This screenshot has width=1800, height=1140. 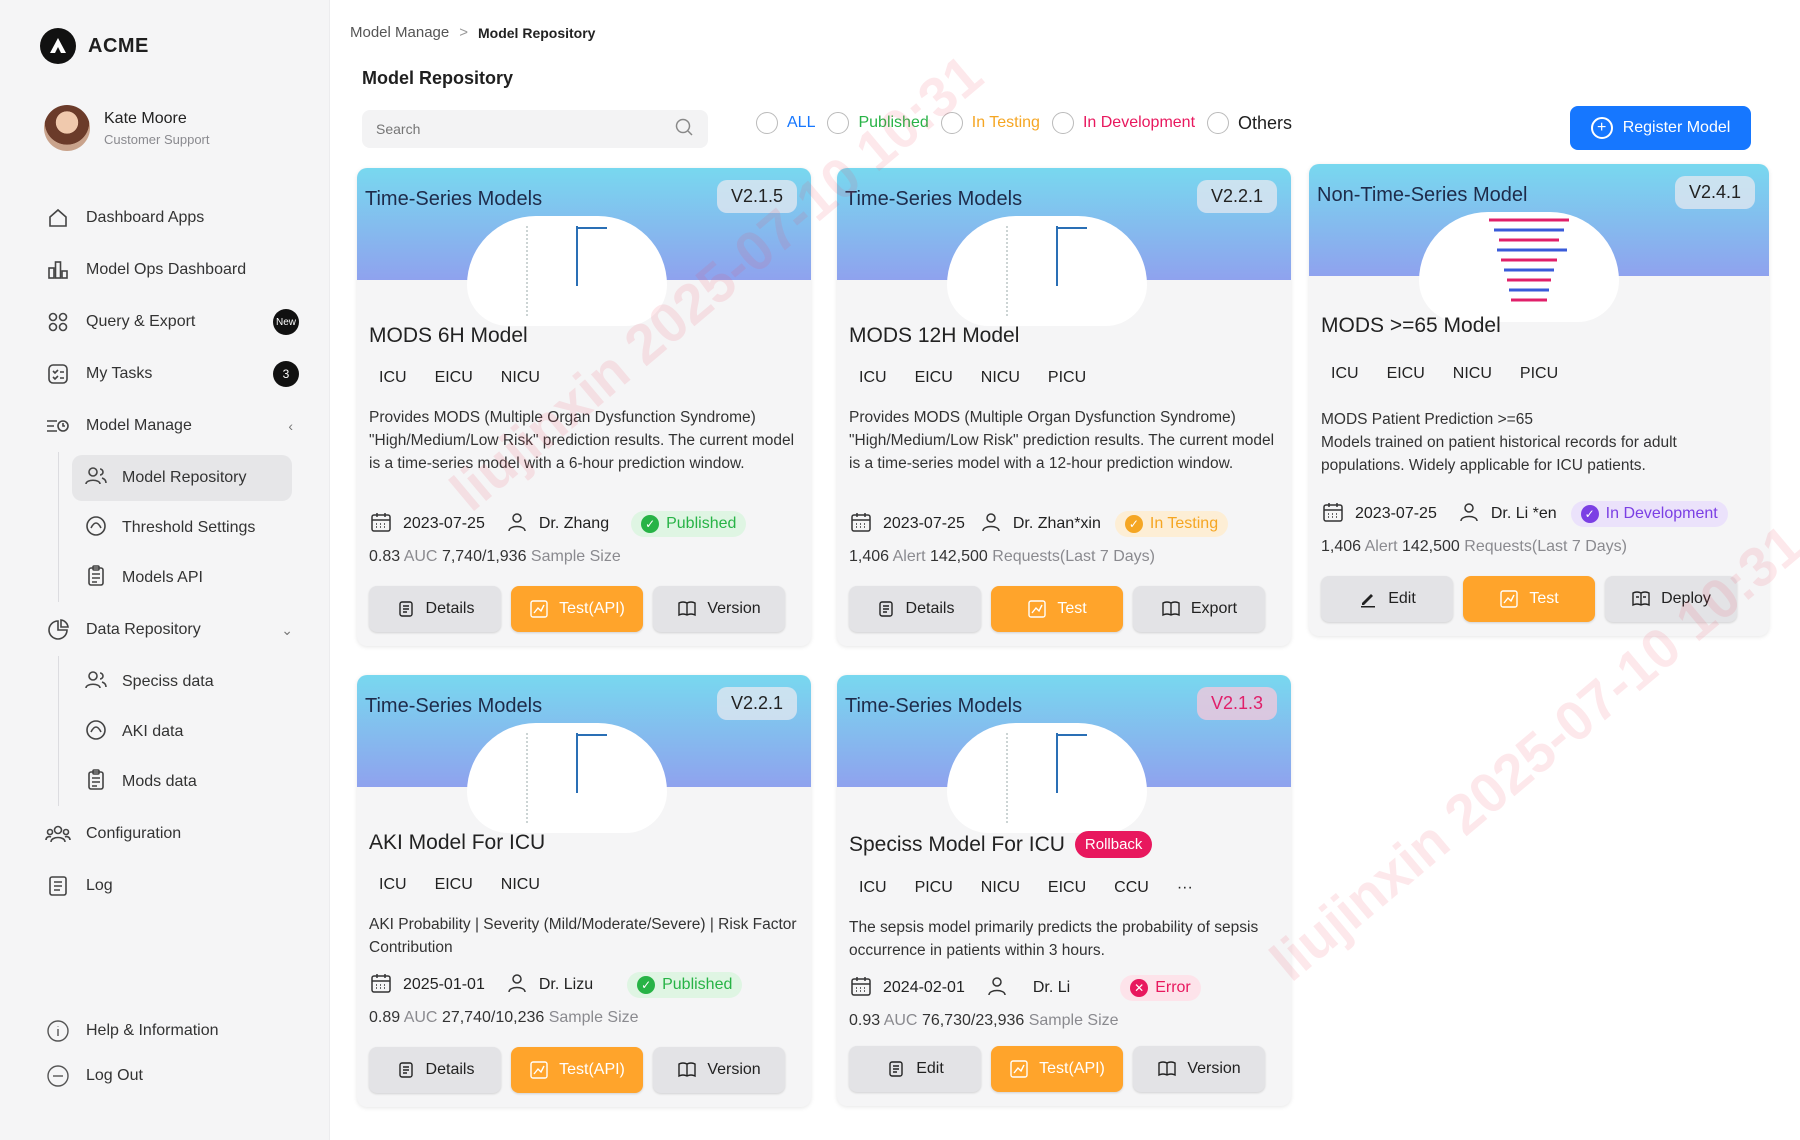 I want to click on brand-logo: ACME, so click(x=94, y=46).